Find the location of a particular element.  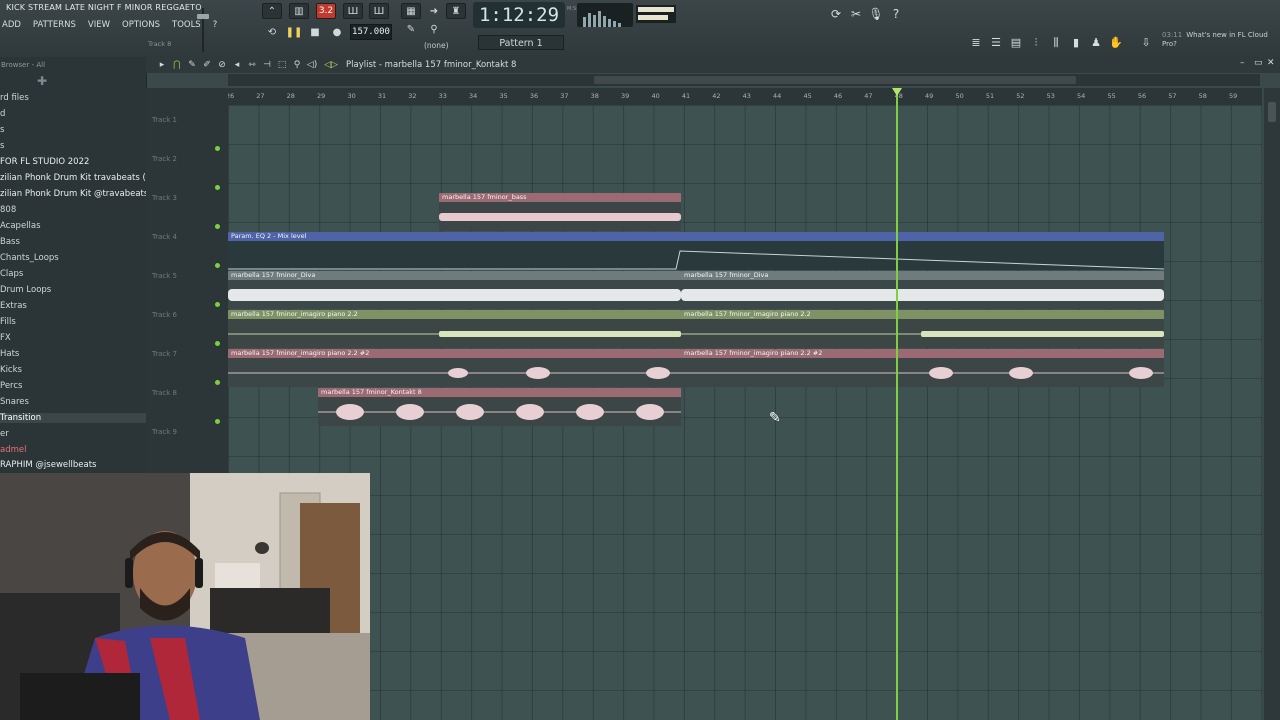

menu-arrow-icon: ▸ is located at coordinates (162, 65).